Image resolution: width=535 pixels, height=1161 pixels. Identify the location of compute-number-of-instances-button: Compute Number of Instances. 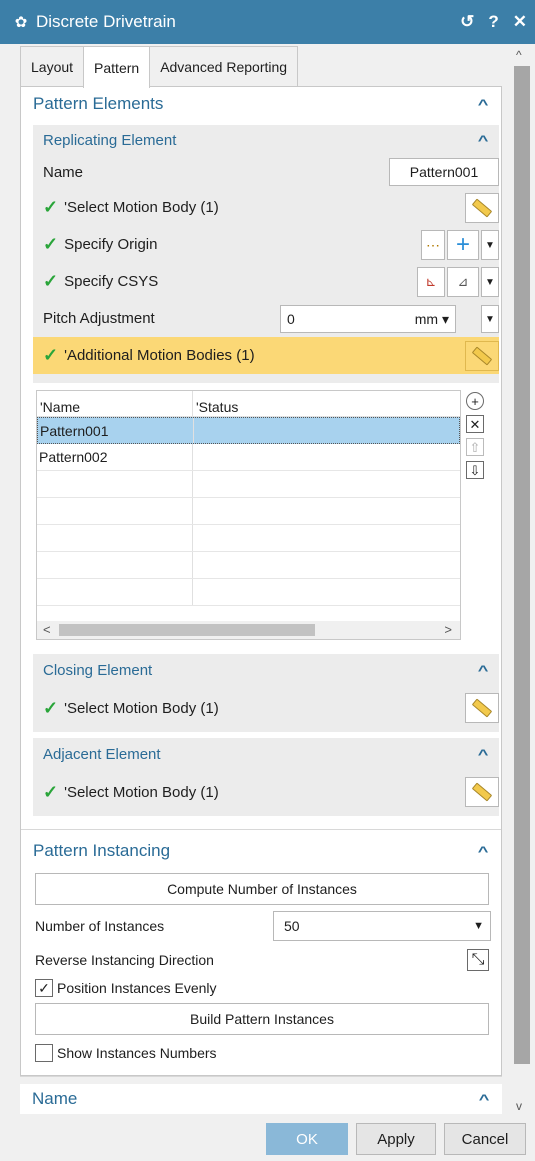
(262, 889).